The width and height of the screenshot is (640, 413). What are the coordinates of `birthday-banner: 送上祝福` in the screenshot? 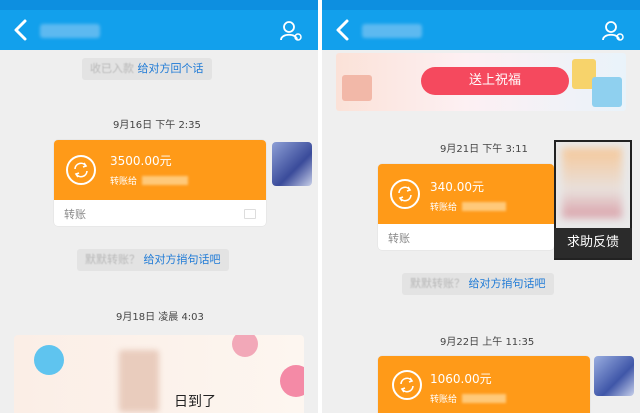 It's located at (481, 82).